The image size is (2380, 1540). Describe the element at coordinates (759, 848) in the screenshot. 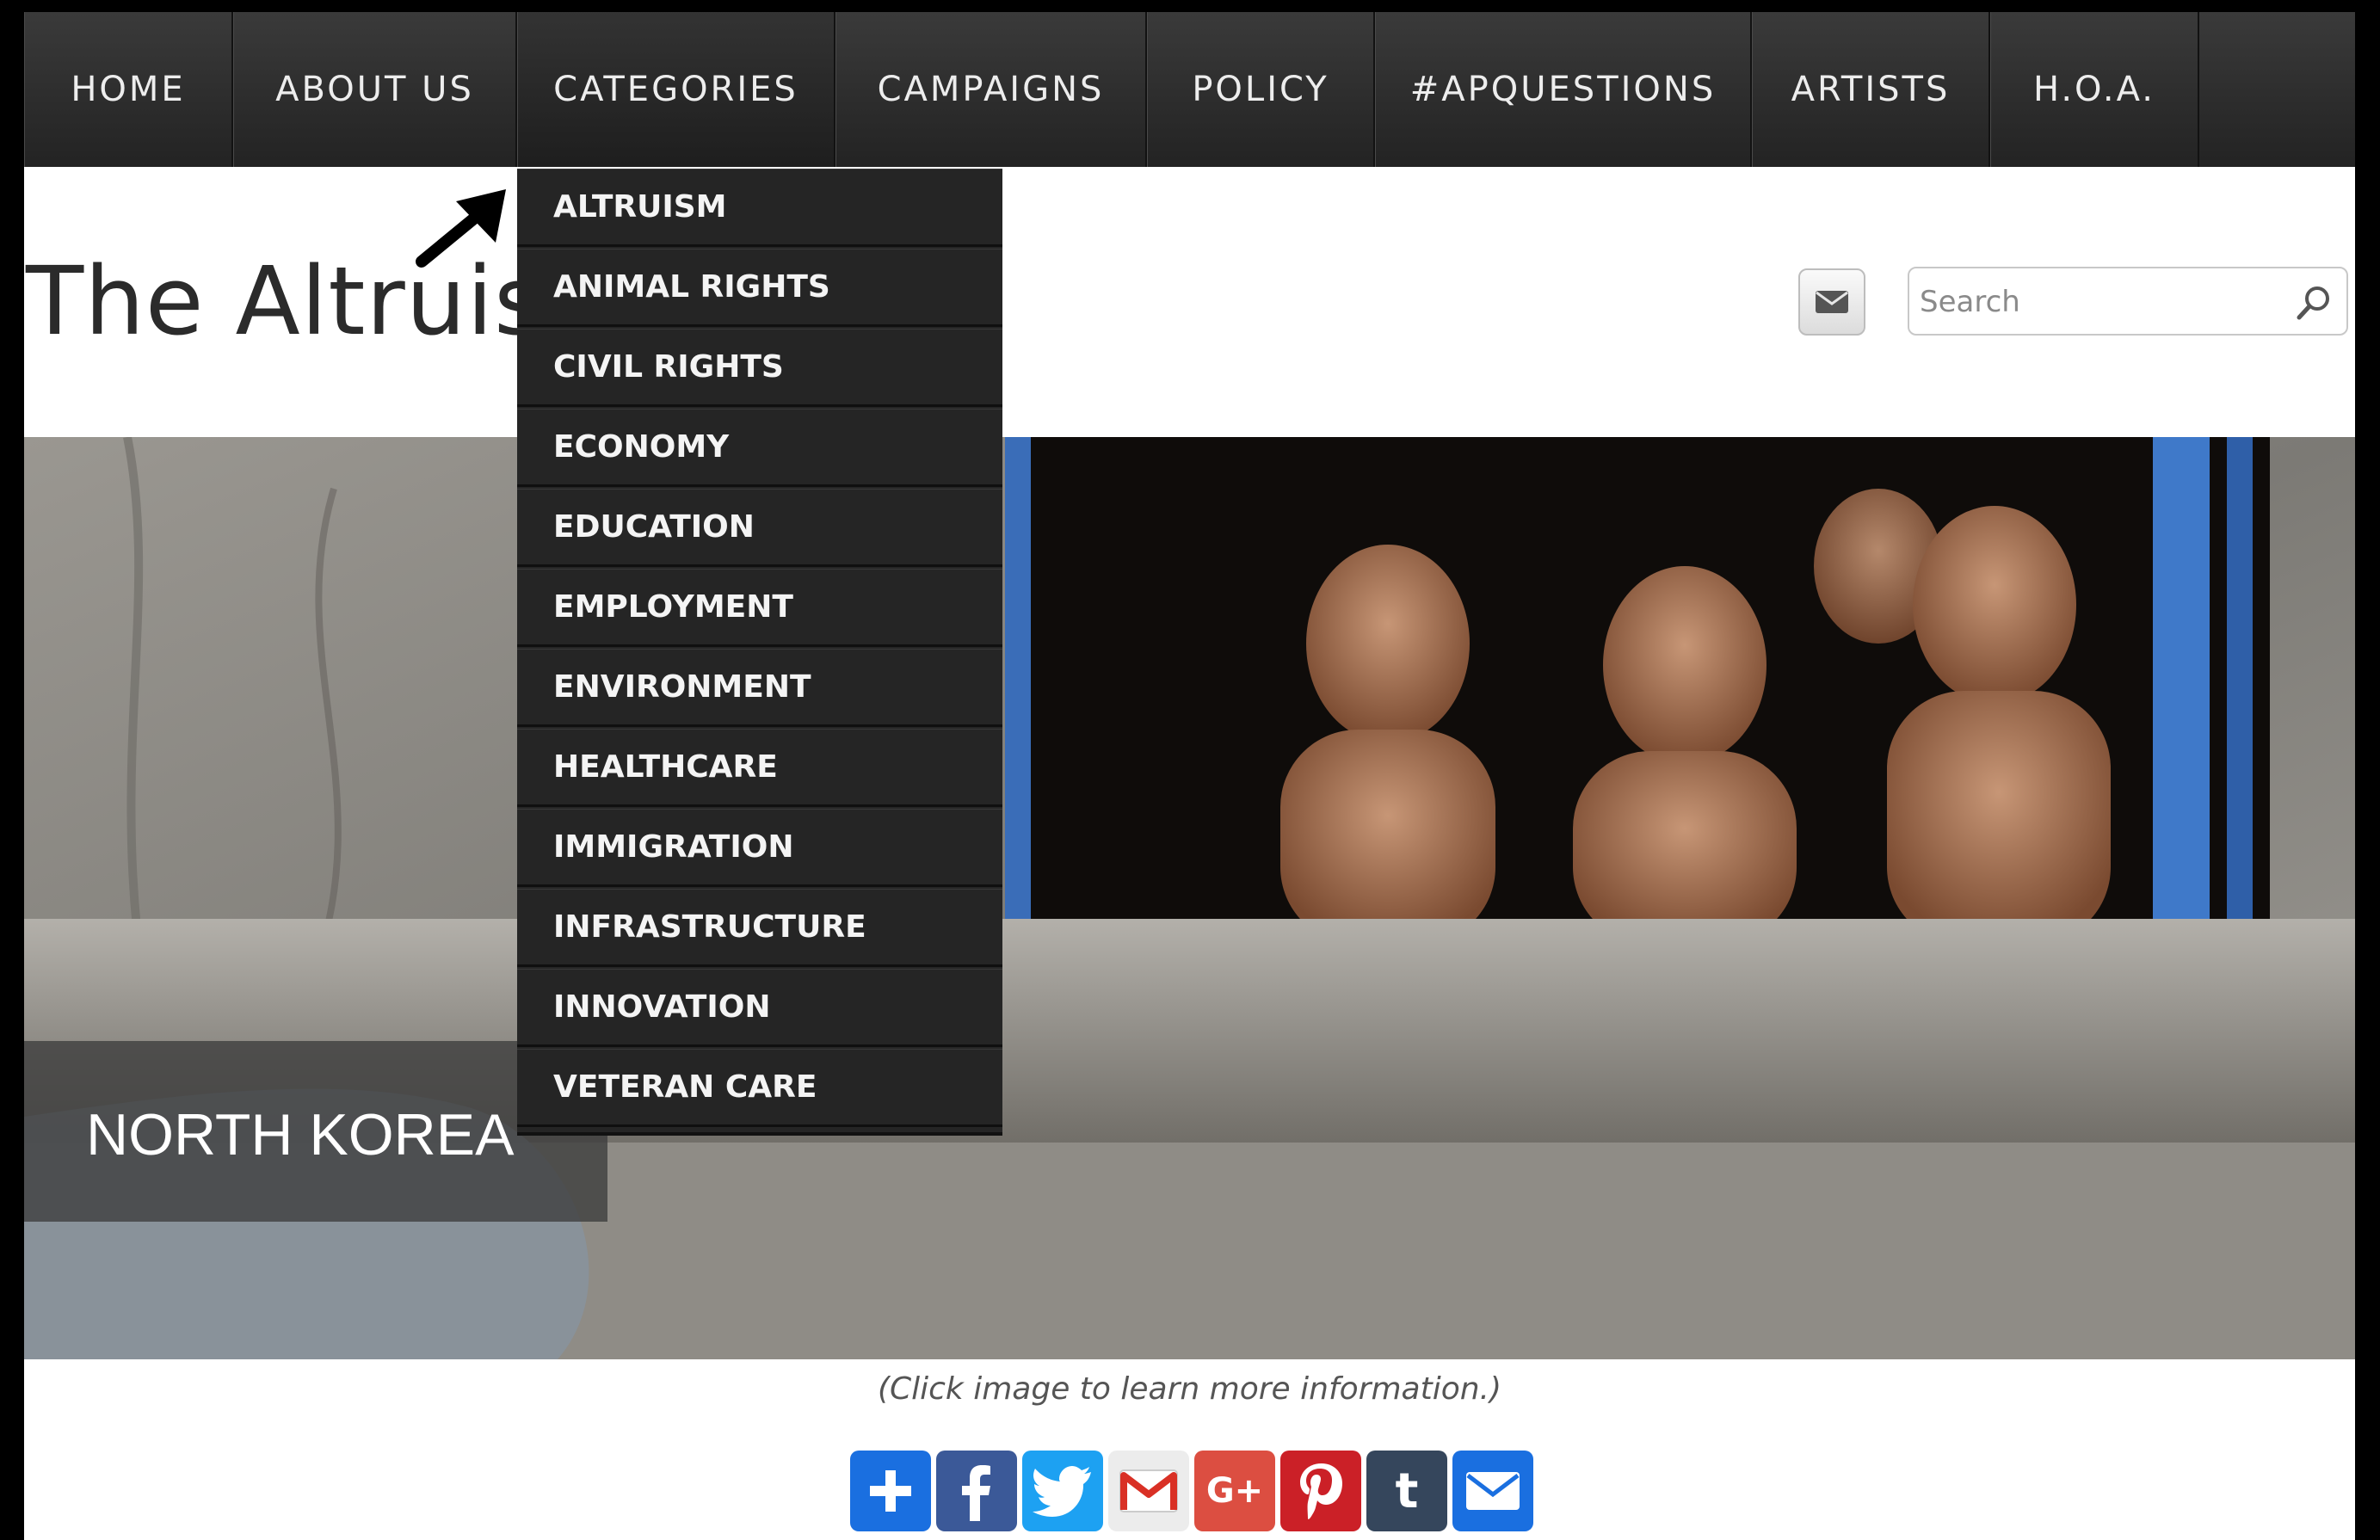

I see `dropdown-item-immigration: IMMIGRATION` at that location.